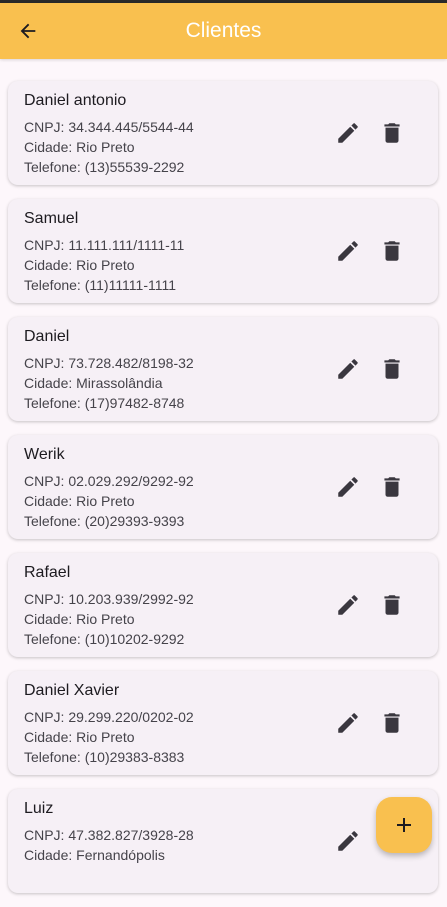 The image size is (447, 907). I want to click on app-bar: Clientes, so click(223, 31).